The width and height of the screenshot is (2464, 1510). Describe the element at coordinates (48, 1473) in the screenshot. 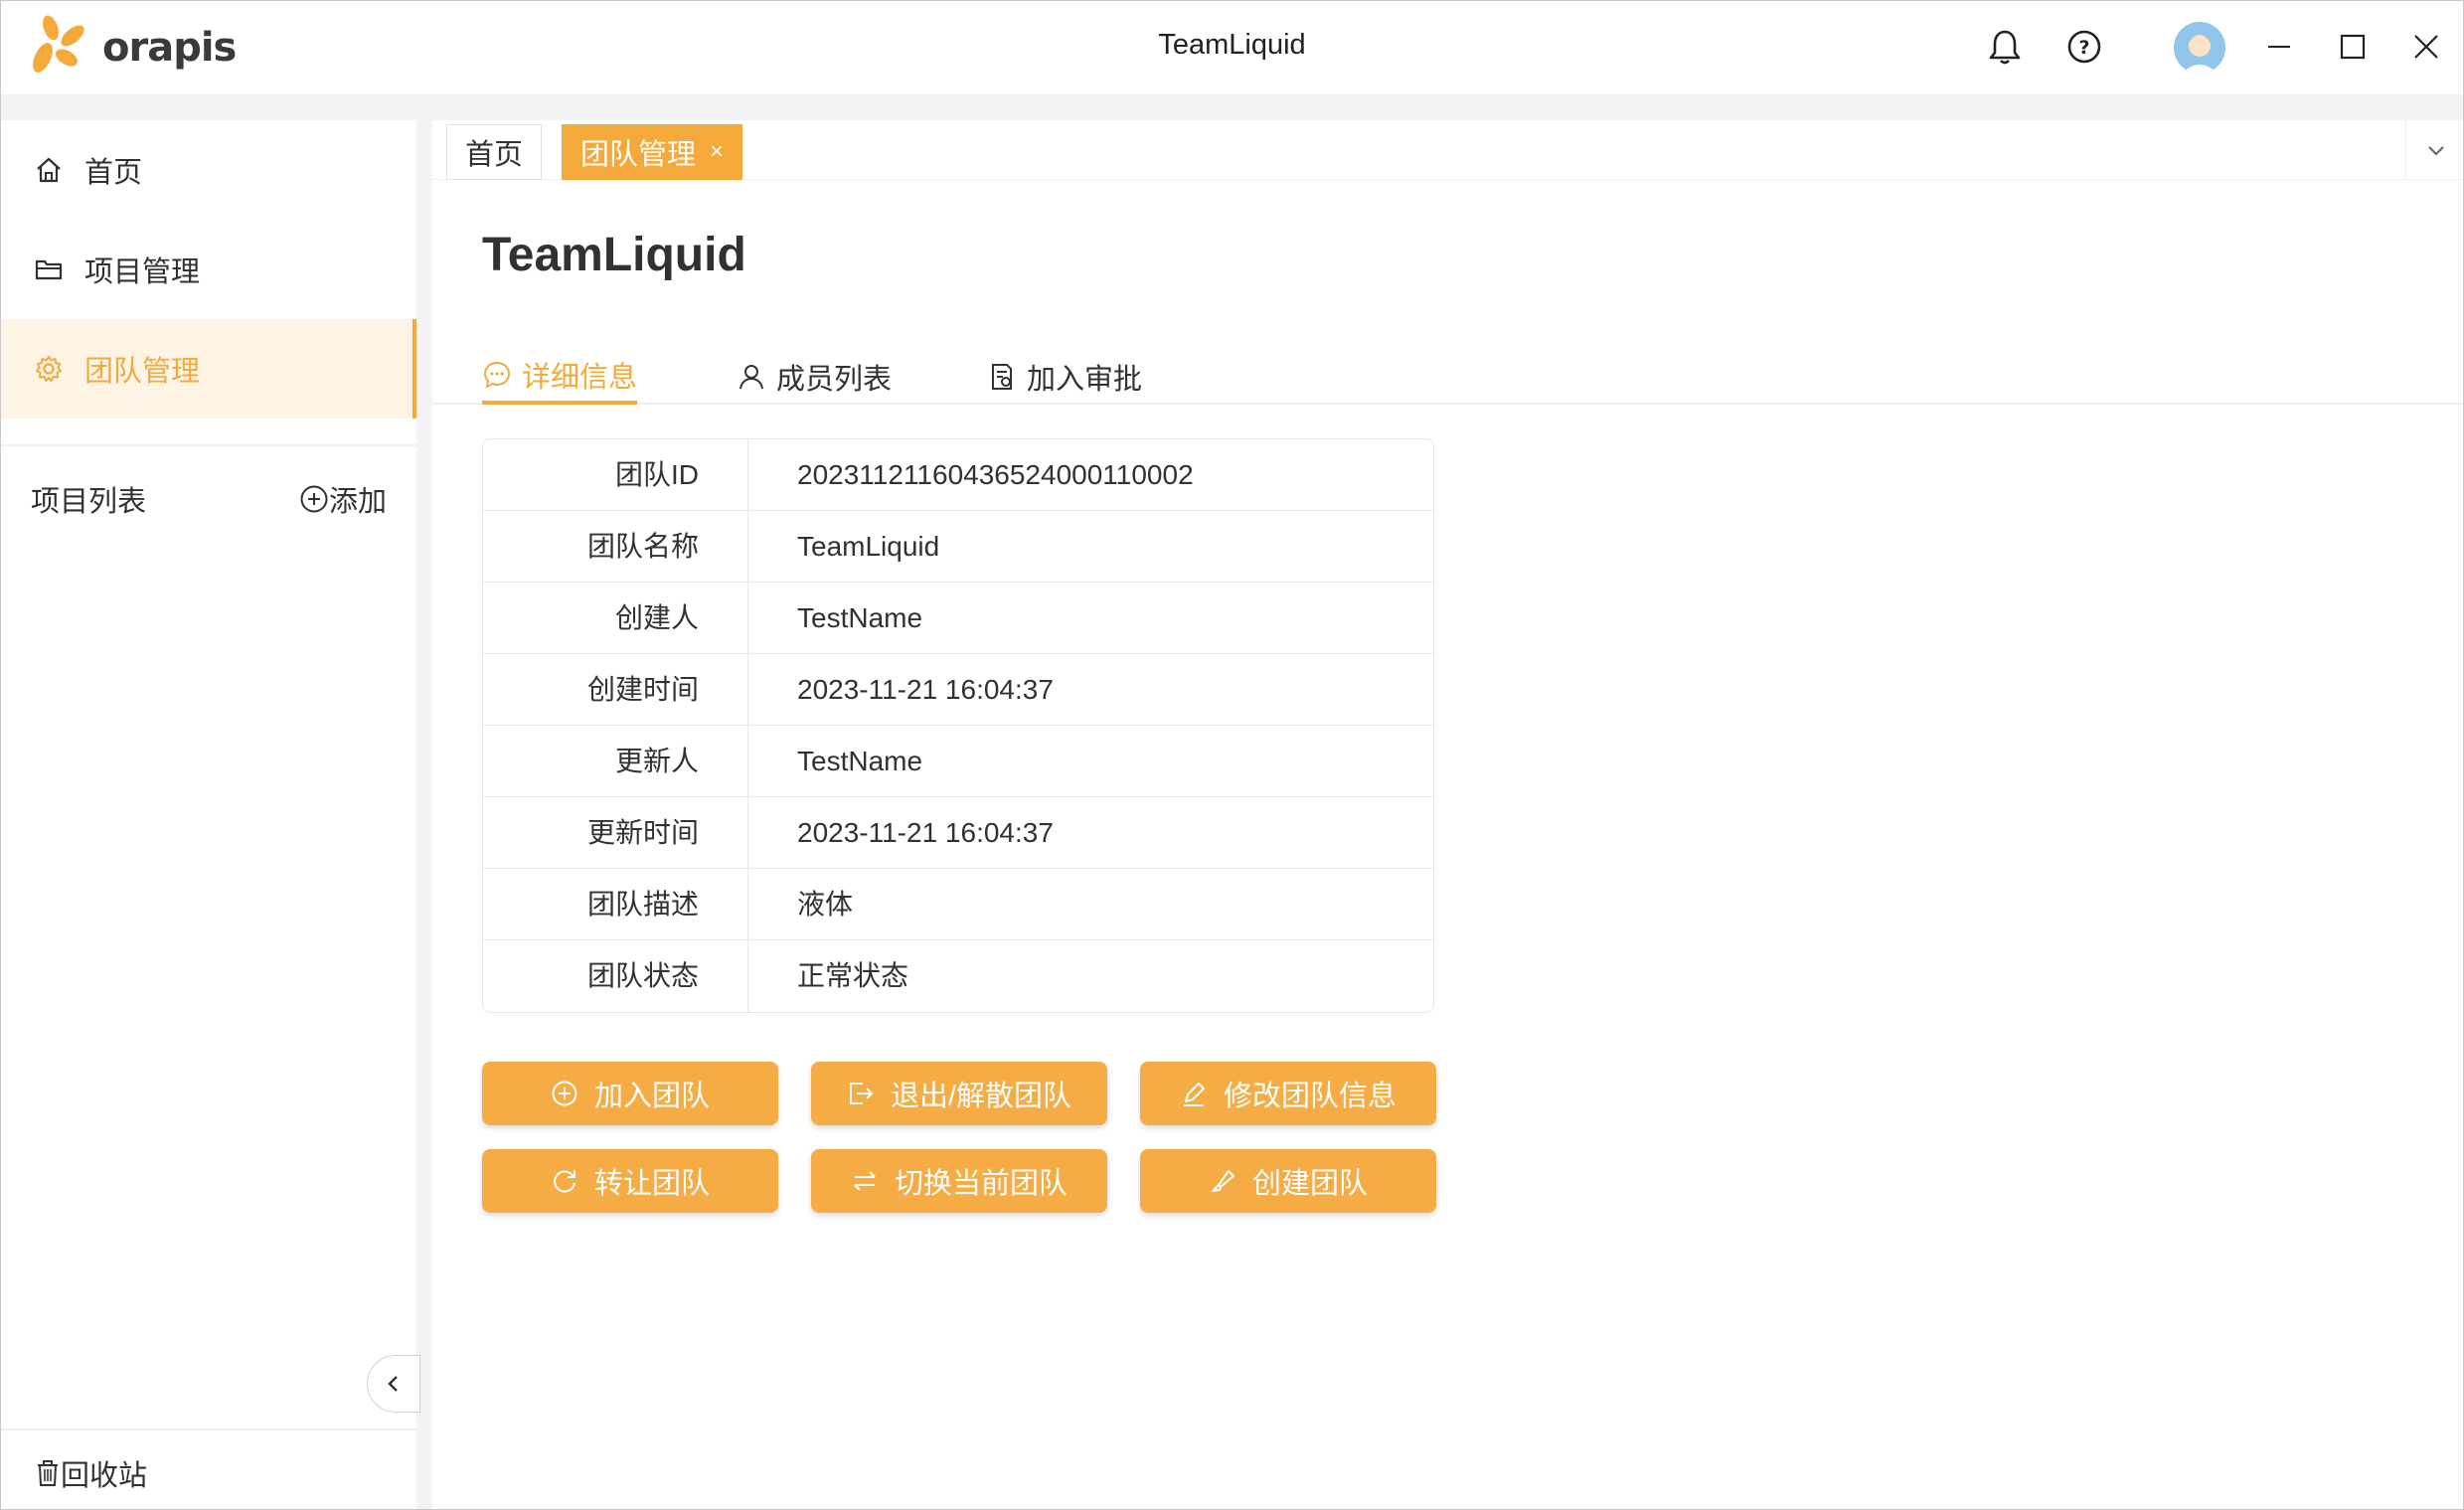

I see `trash-icon` at that location.